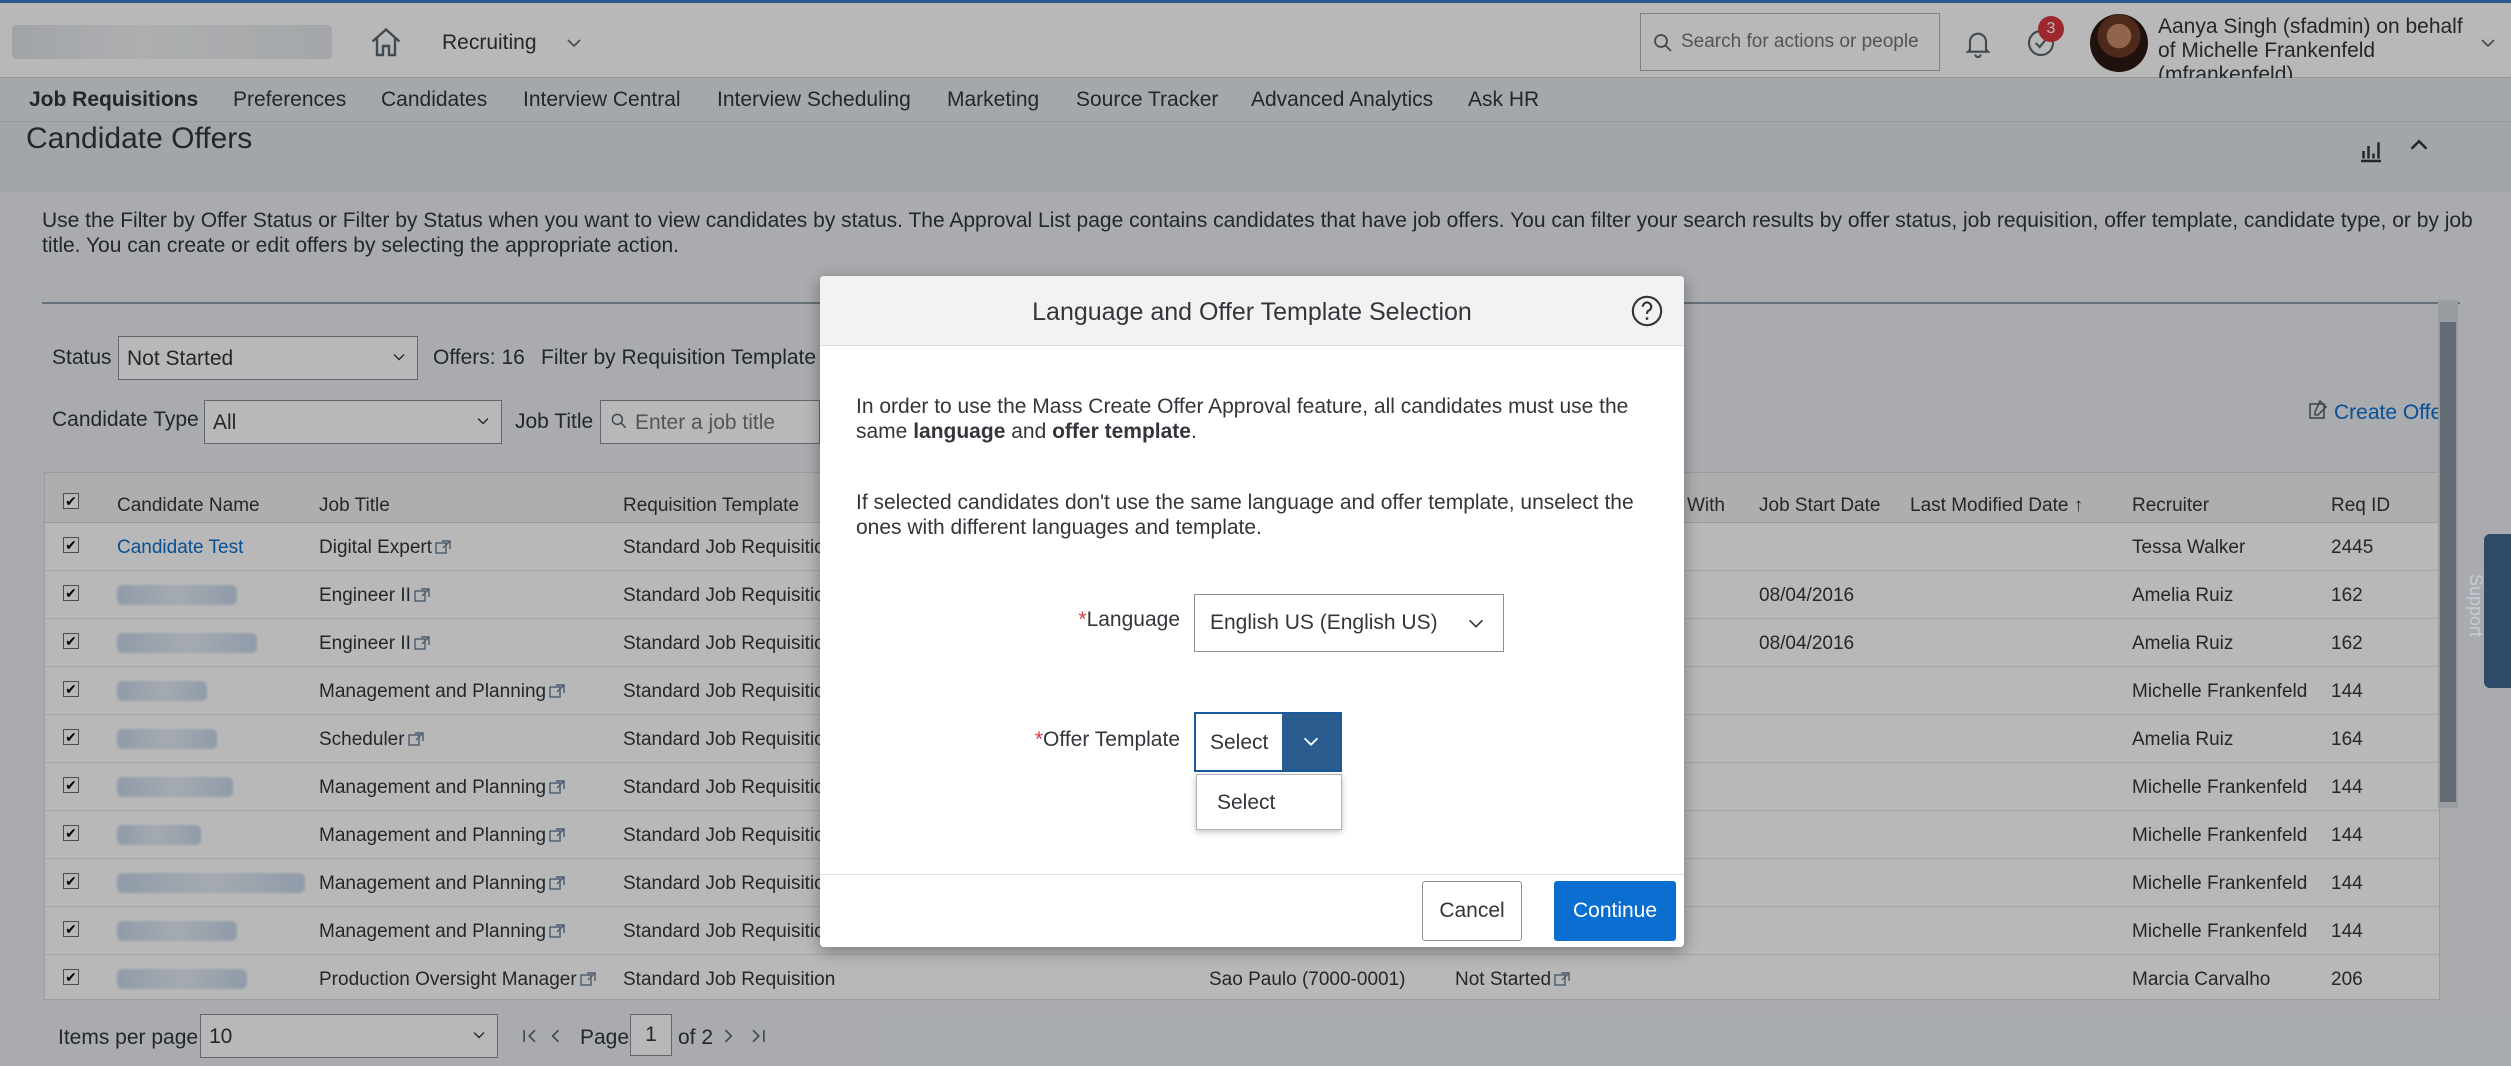  I want to click on language-select: English US (English US), so click(1349, 623).